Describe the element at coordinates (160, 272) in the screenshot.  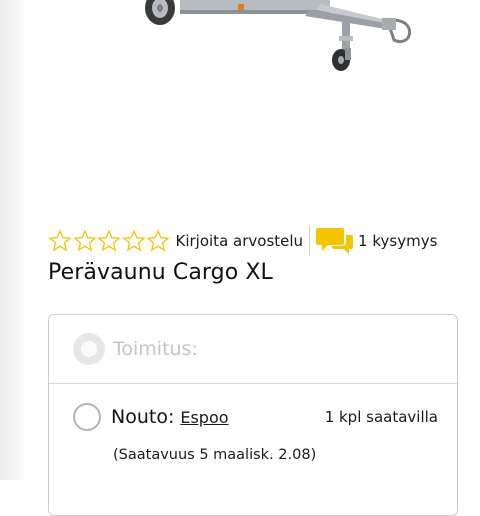
I see `page-title: Perävaunu Cargo XL` at that location.